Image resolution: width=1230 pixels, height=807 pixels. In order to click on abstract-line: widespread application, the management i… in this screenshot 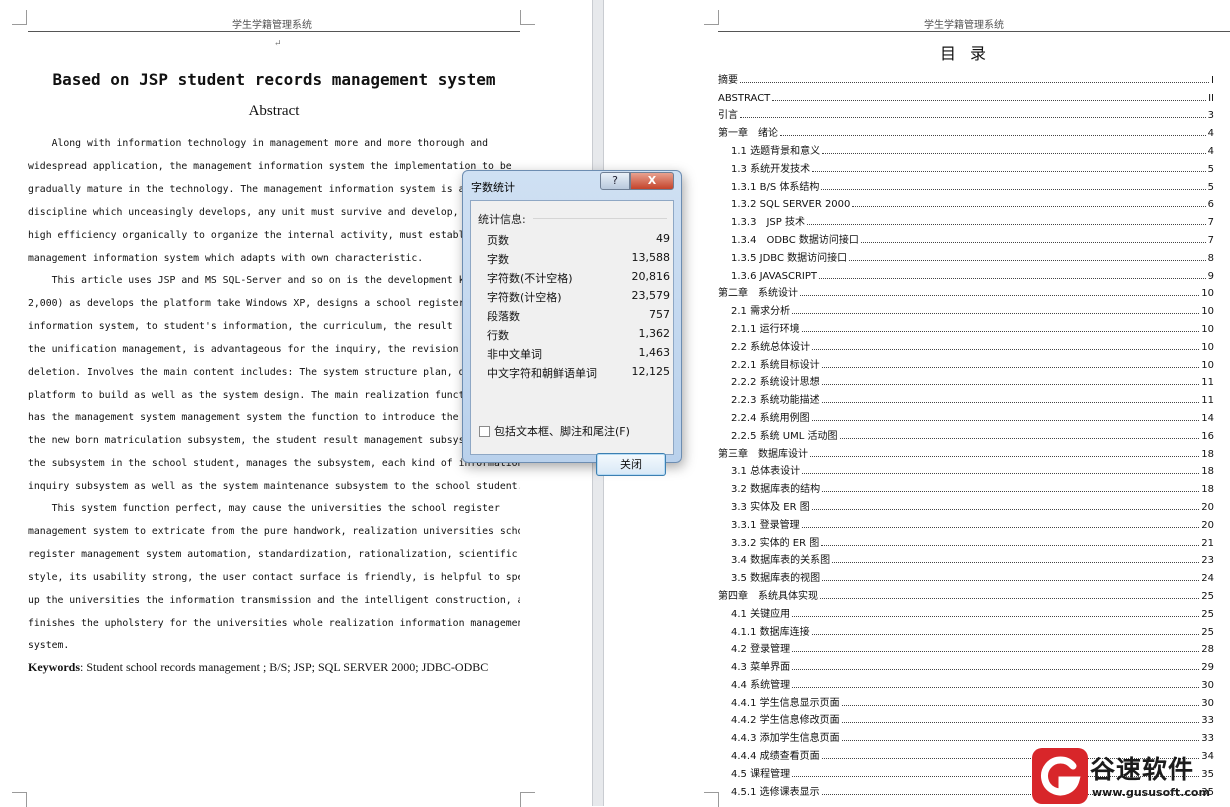, I will do `click(270, 166)`.